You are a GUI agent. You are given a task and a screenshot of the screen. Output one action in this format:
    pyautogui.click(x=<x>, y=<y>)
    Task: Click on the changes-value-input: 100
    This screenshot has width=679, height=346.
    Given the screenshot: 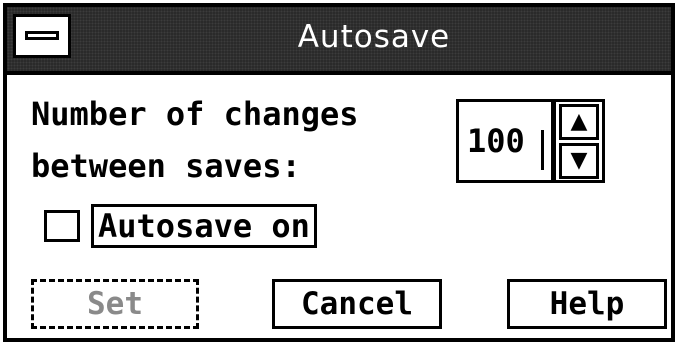 What is the action you would take?
    pyautogui.click(x=496, y=141)
    